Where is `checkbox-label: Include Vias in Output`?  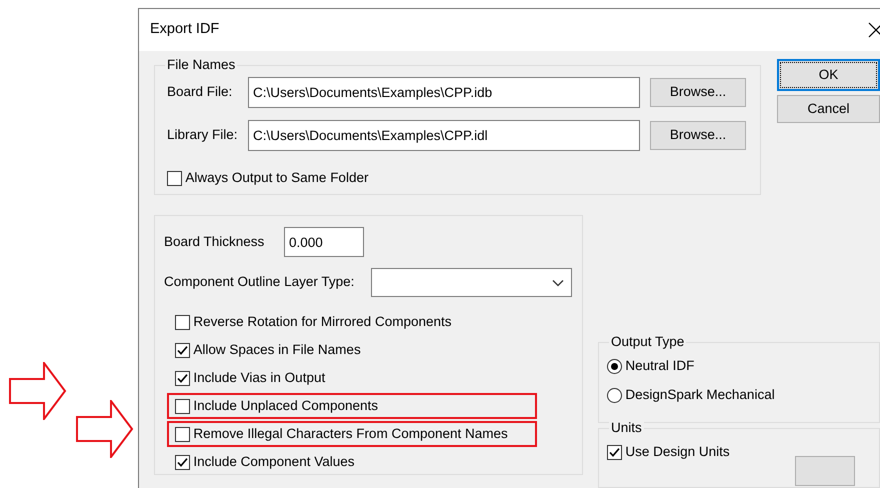
checkbox-label: Include Vias in Output is located at coordinates (259, 377).